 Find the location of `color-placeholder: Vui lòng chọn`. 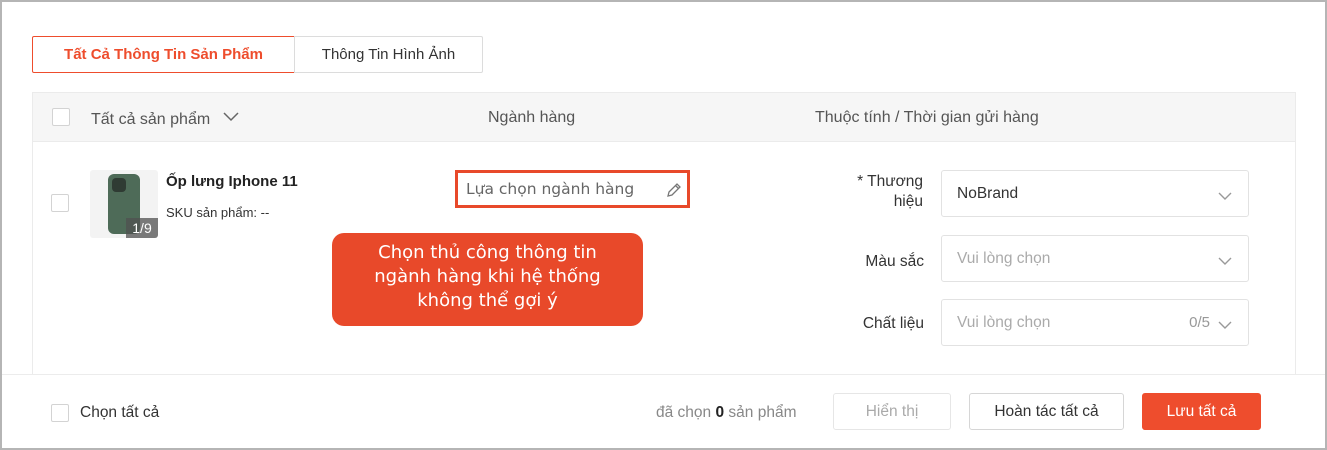

color-placeholder: Vui lòng chọn is located at coordinates (1004, 258).